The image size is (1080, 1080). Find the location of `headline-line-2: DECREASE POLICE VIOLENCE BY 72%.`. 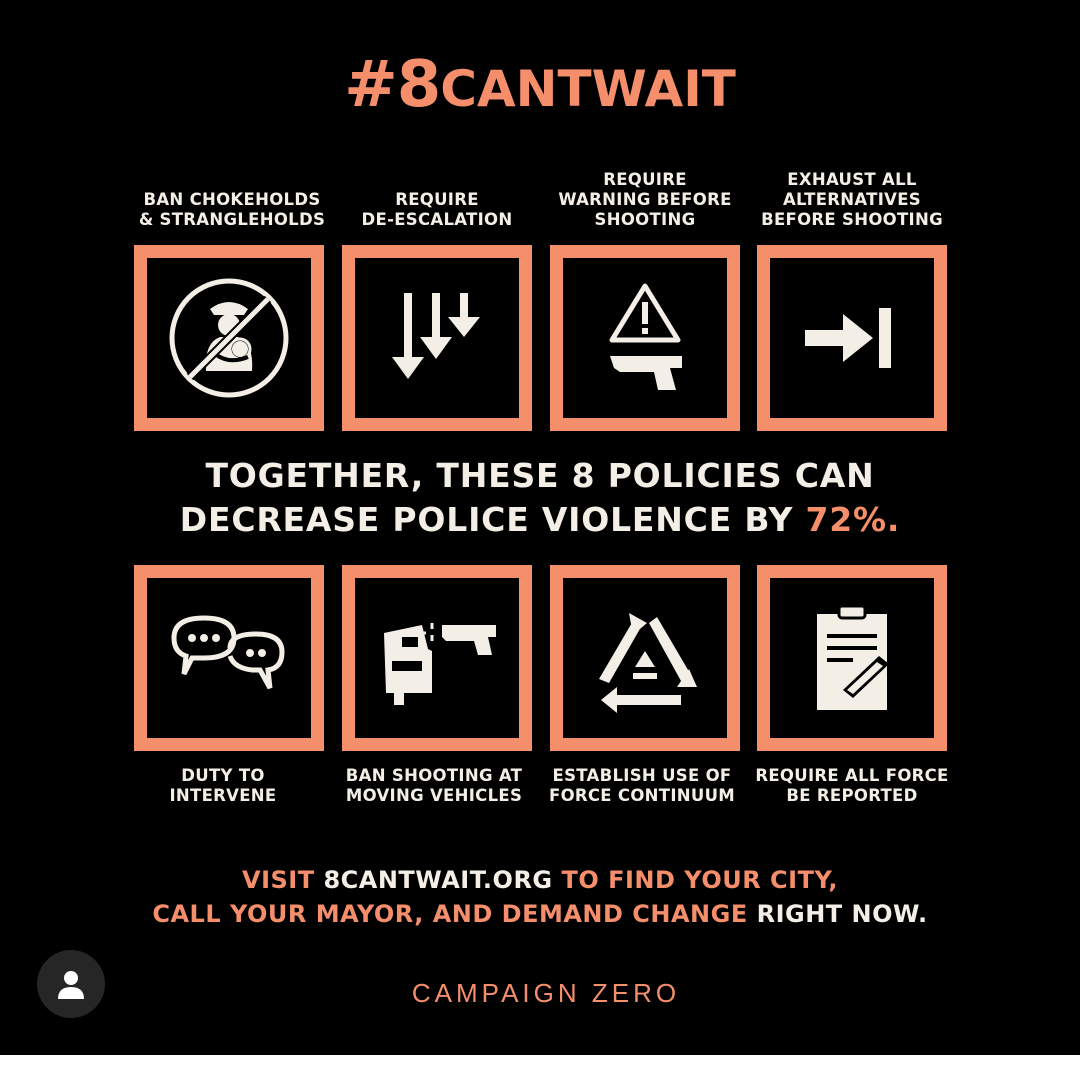

headline-line-2: DECREASE POLICE VIOLENCE BY 72%. is located at coordinates (540, 519).